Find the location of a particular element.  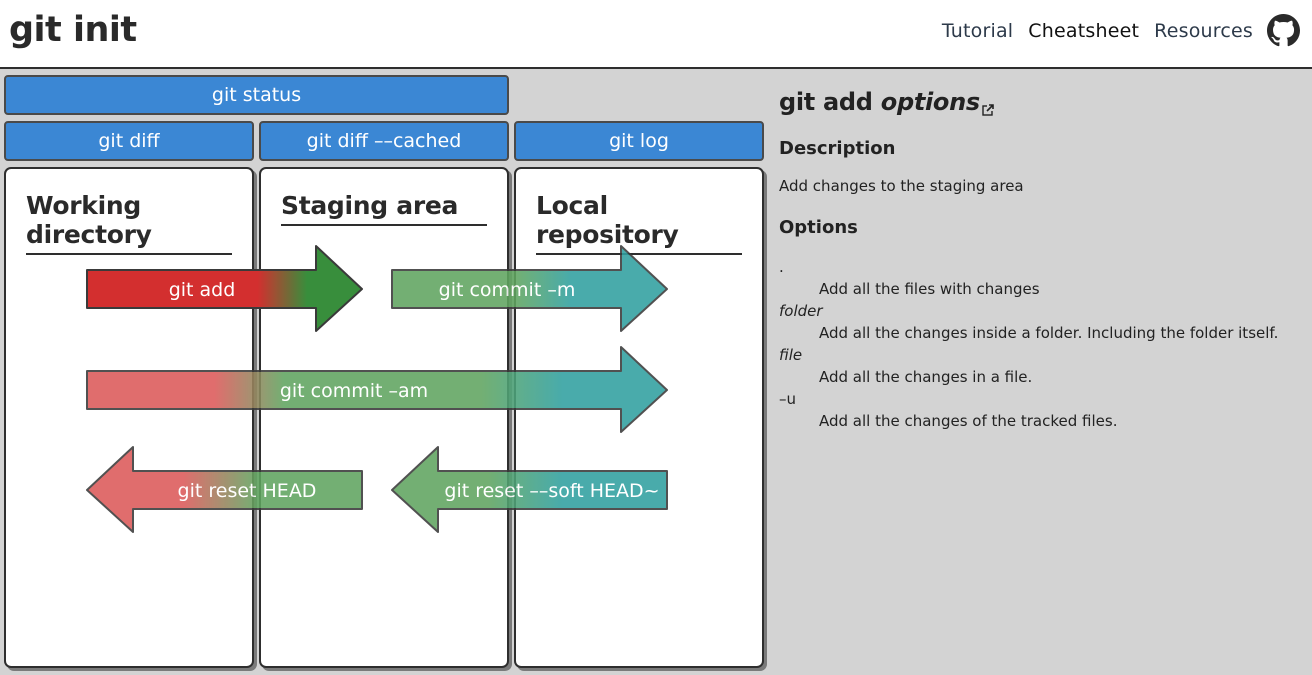

option-term: . is located at coordinates (781, 267).